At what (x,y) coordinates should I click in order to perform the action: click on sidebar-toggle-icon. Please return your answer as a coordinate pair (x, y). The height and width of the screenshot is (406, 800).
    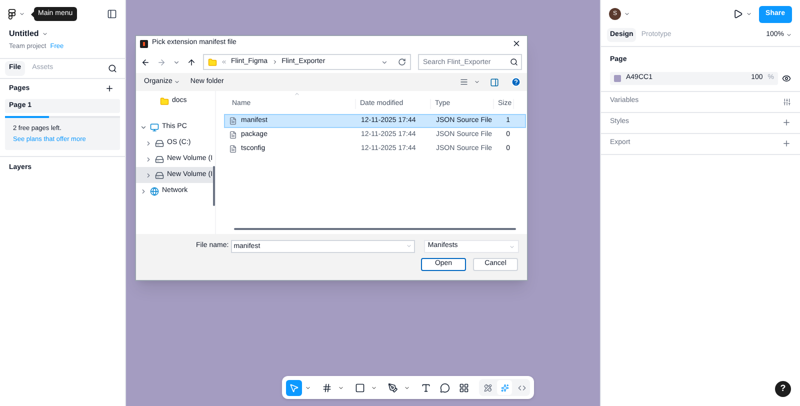
    Looking at the image, I should click on (112, 14).